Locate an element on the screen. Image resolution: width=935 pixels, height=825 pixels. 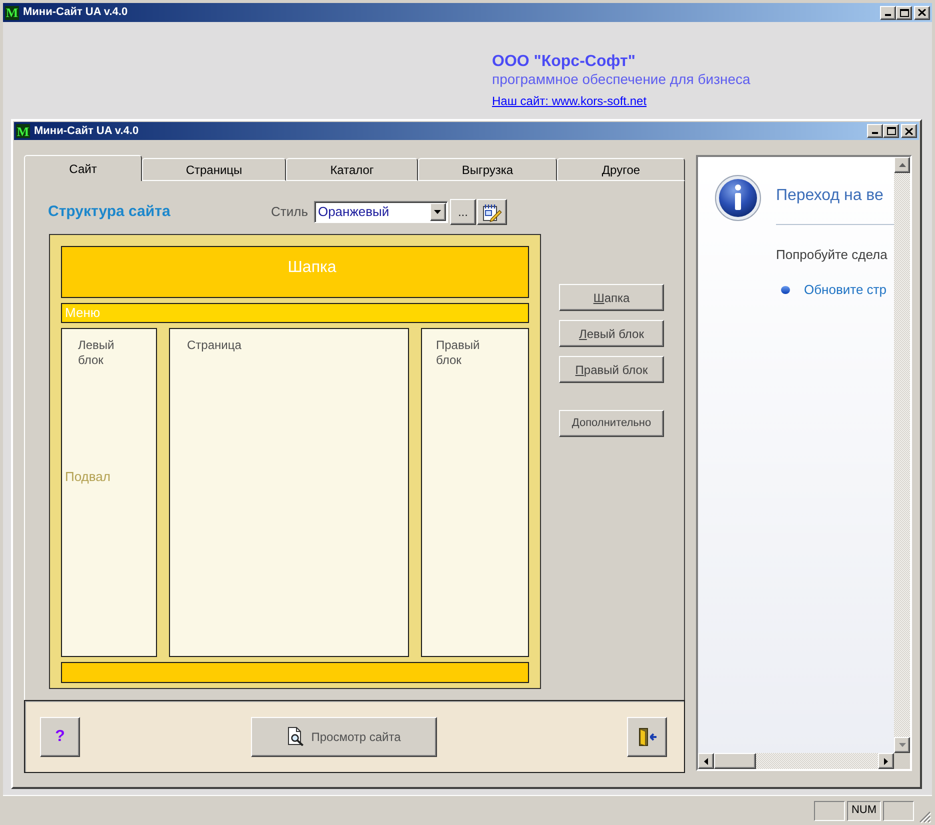
preview-button: Просмотр сайта is located at coordinates (344, 736).